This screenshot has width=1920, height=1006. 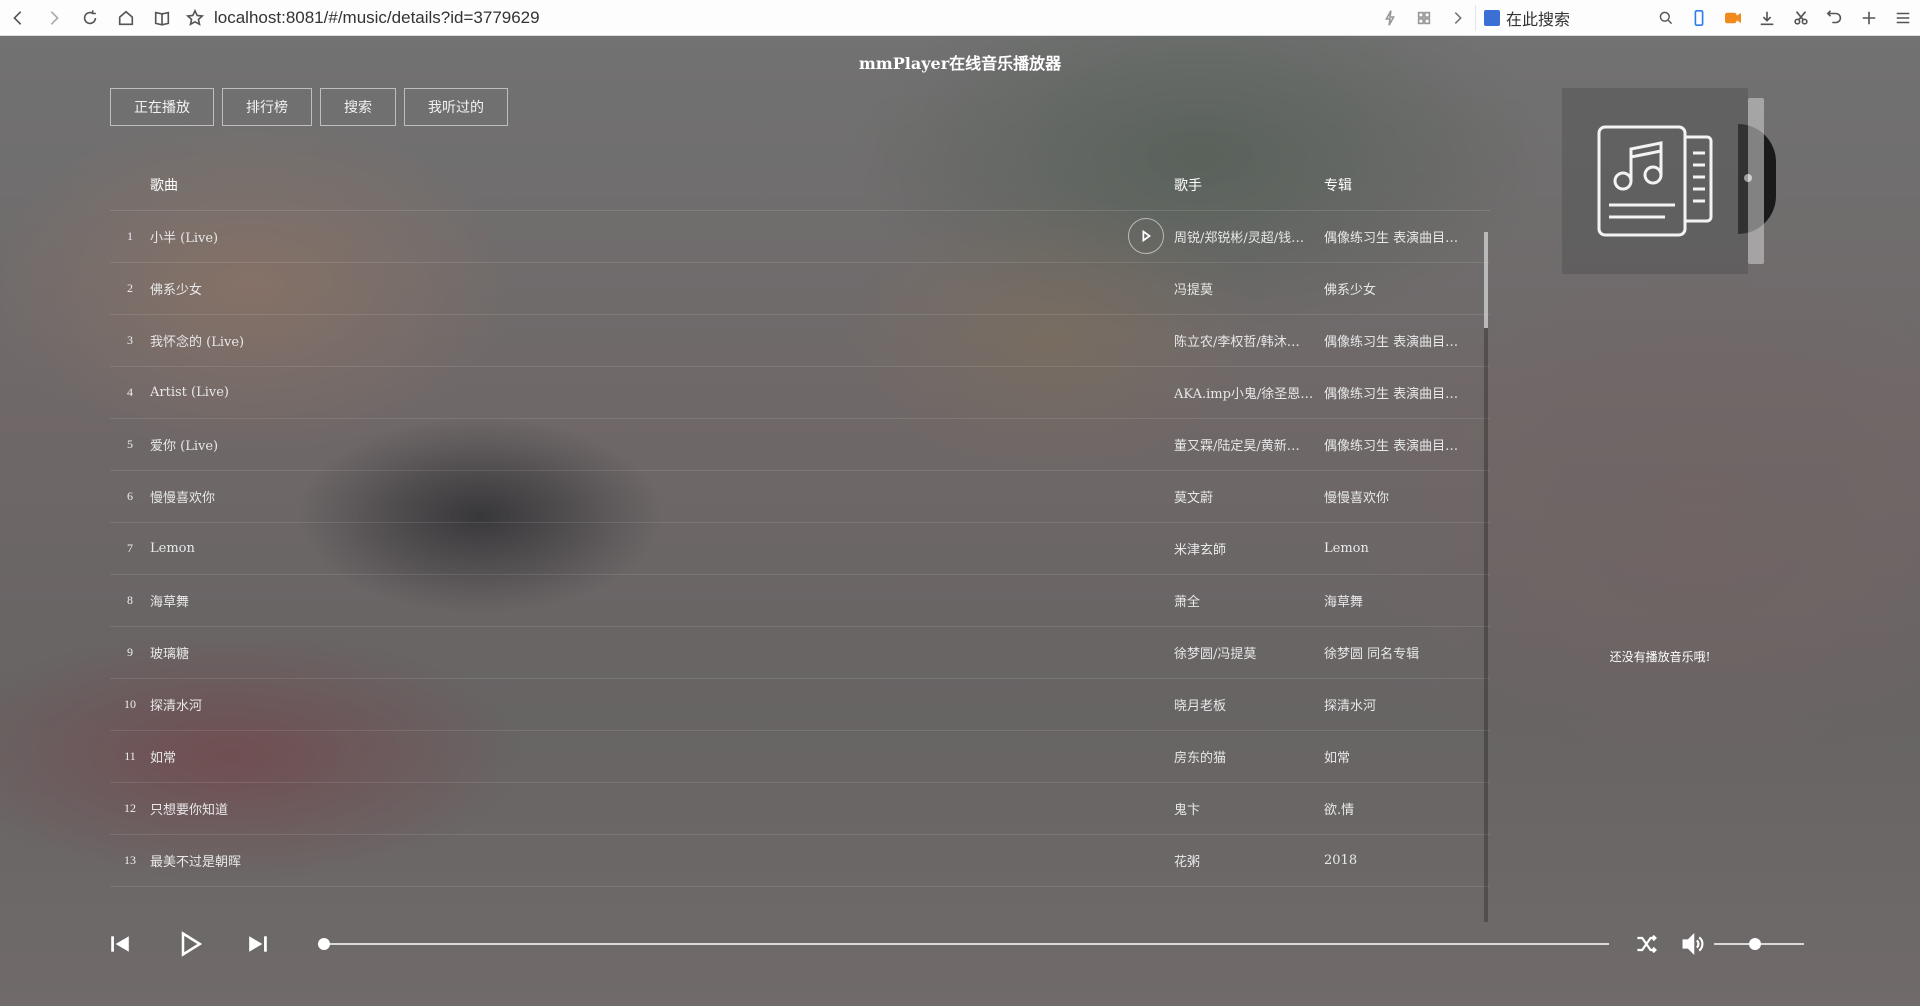 What do you see at coordinates (1869, 18) in the screenshot?
I see `new-tab-icon` at bounding box center [1869, 18].